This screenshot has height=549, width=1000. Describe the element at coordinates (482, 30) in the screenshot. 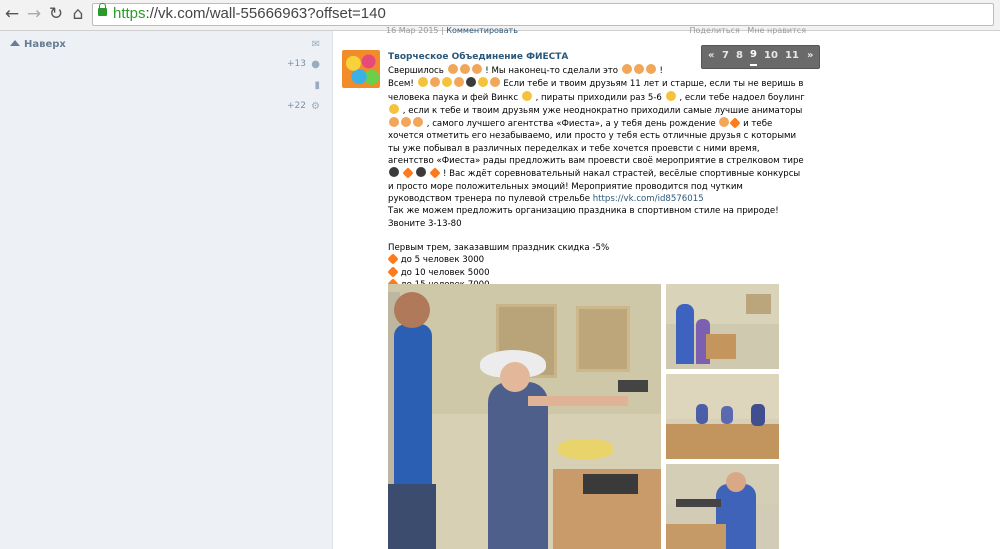

I see `prev-comment-link: Комментировать` at that location.